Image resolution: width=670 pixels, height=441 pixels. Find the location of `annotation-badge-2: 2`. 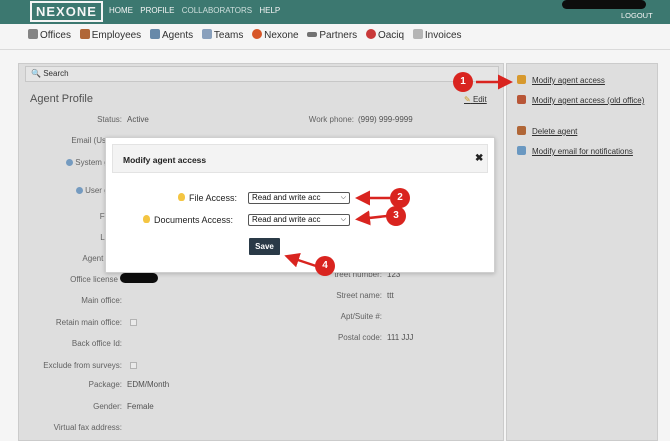

annotation-badge-2: 2 is located at coordinates (400, 198).